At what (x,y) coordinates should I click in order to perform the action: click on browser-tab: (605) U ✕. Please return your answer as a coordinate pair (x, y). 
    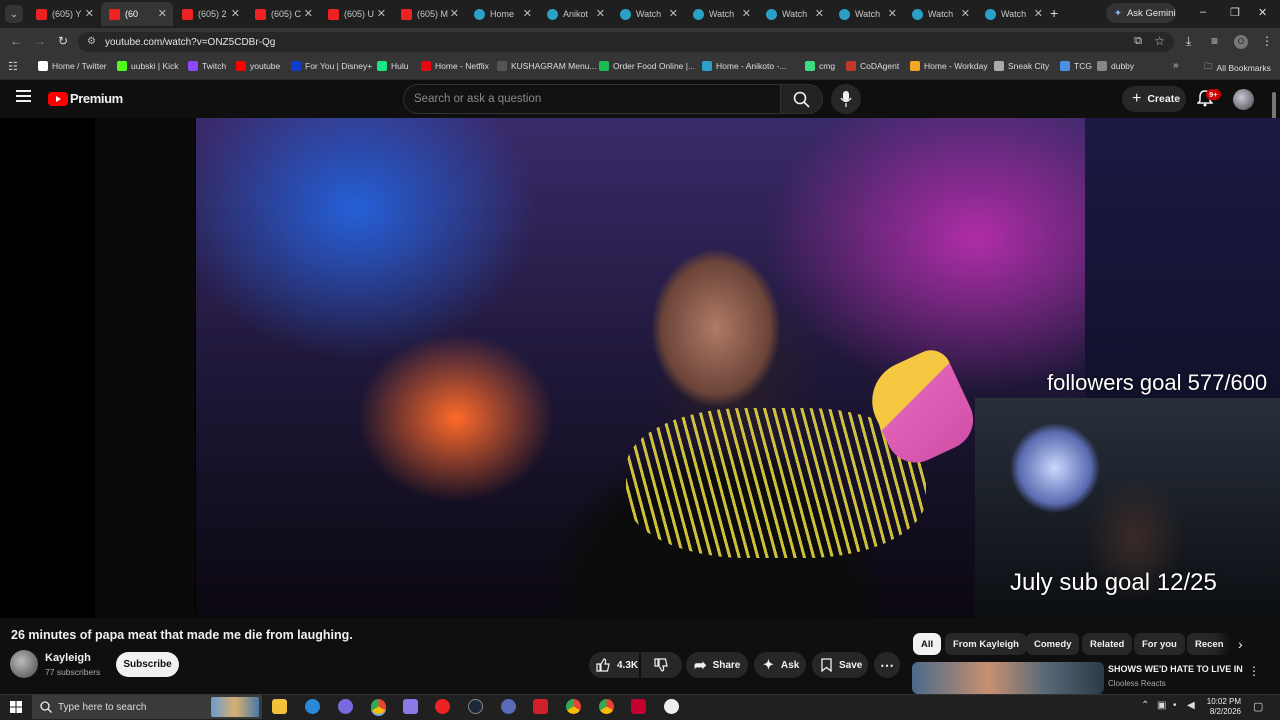
    Looking at the image, I should click on (356, 14).